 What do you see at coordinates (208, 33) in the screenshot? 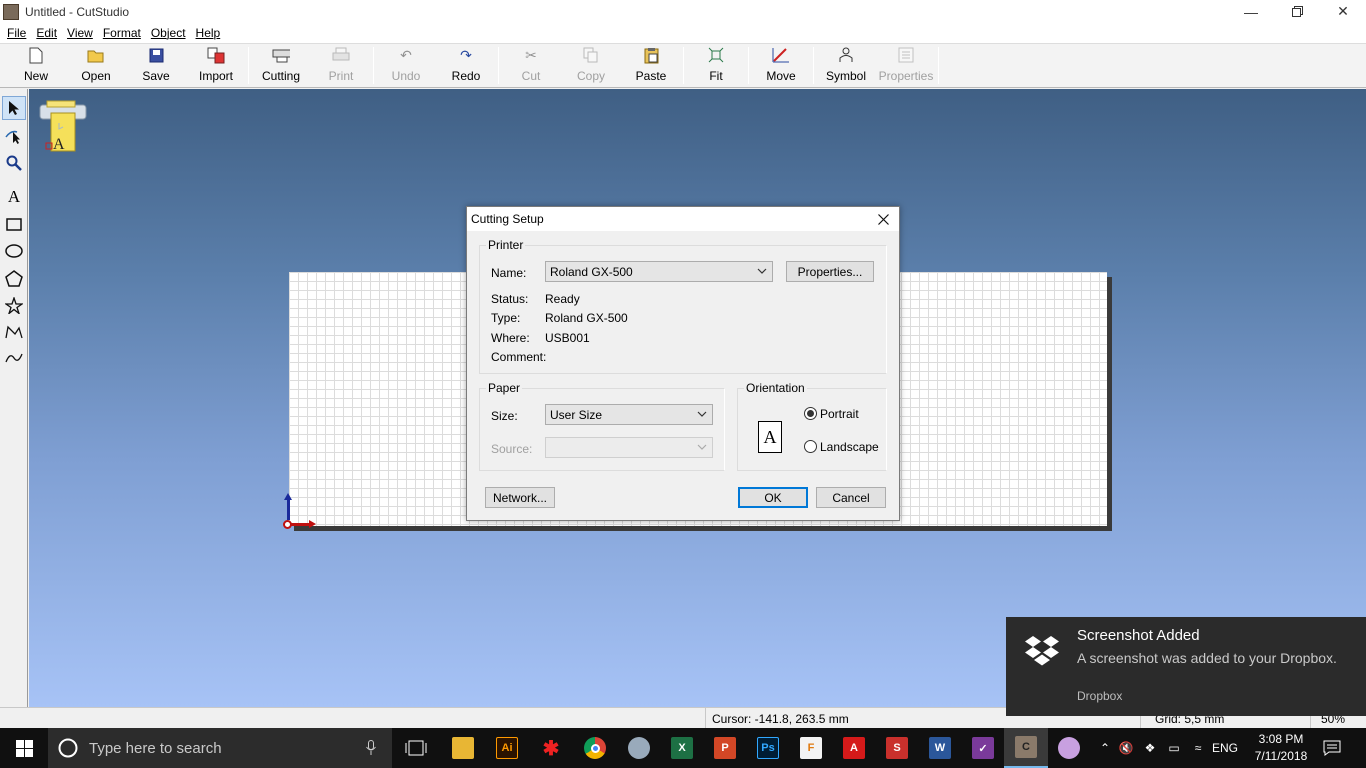
I see `menu-help: Help` at bounding box center [208, 33].